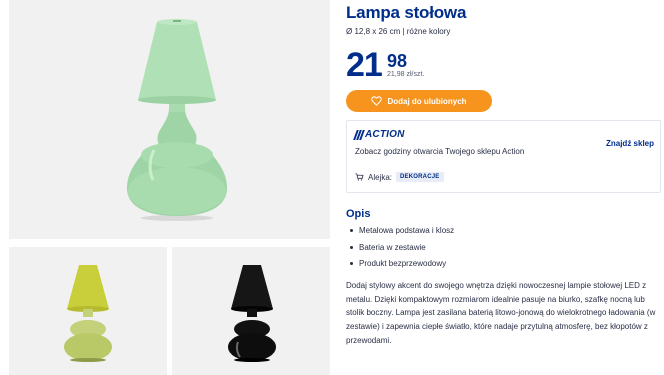 The width and height of the screenshot is (664, 375). I want to click on description-heading: Opis, so click(358, 214).